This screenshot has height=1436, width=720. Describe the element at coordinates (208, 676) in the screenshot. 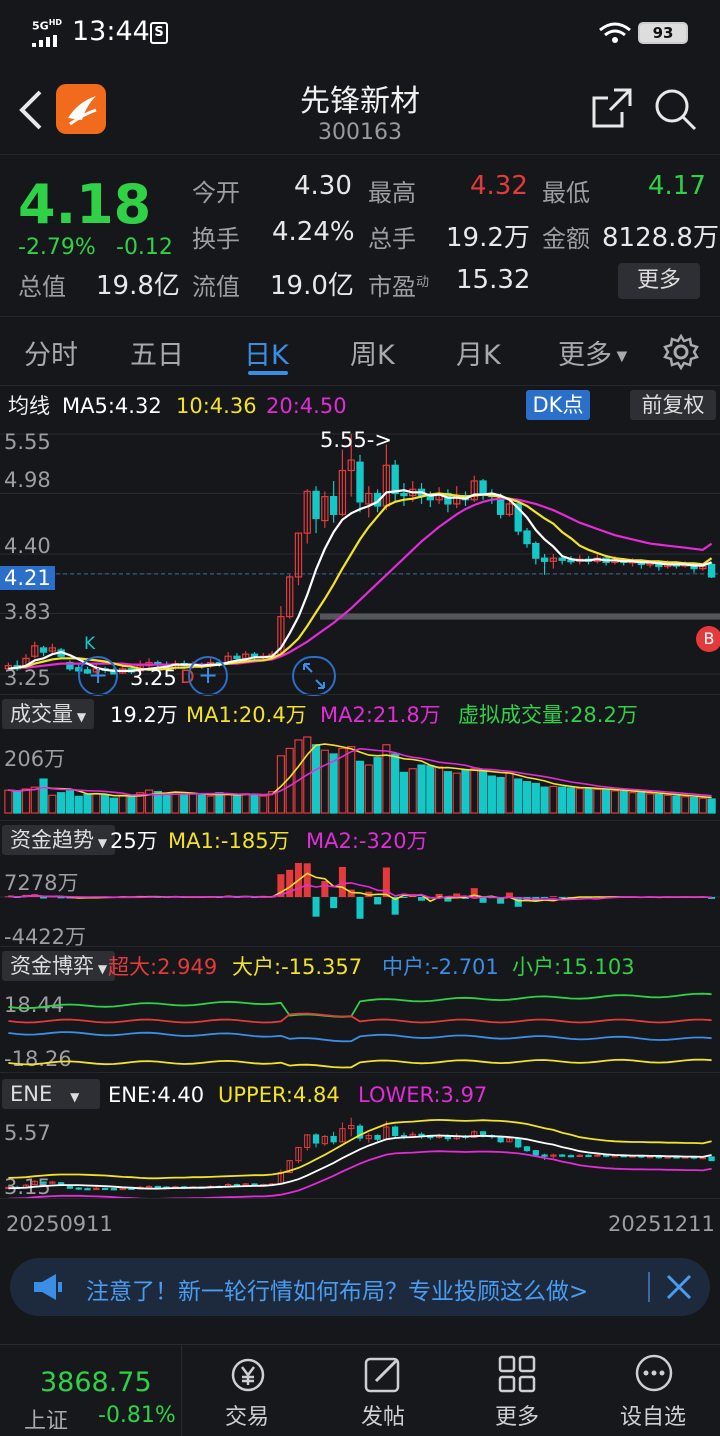

I see `zoom-in-button: +` at that location.